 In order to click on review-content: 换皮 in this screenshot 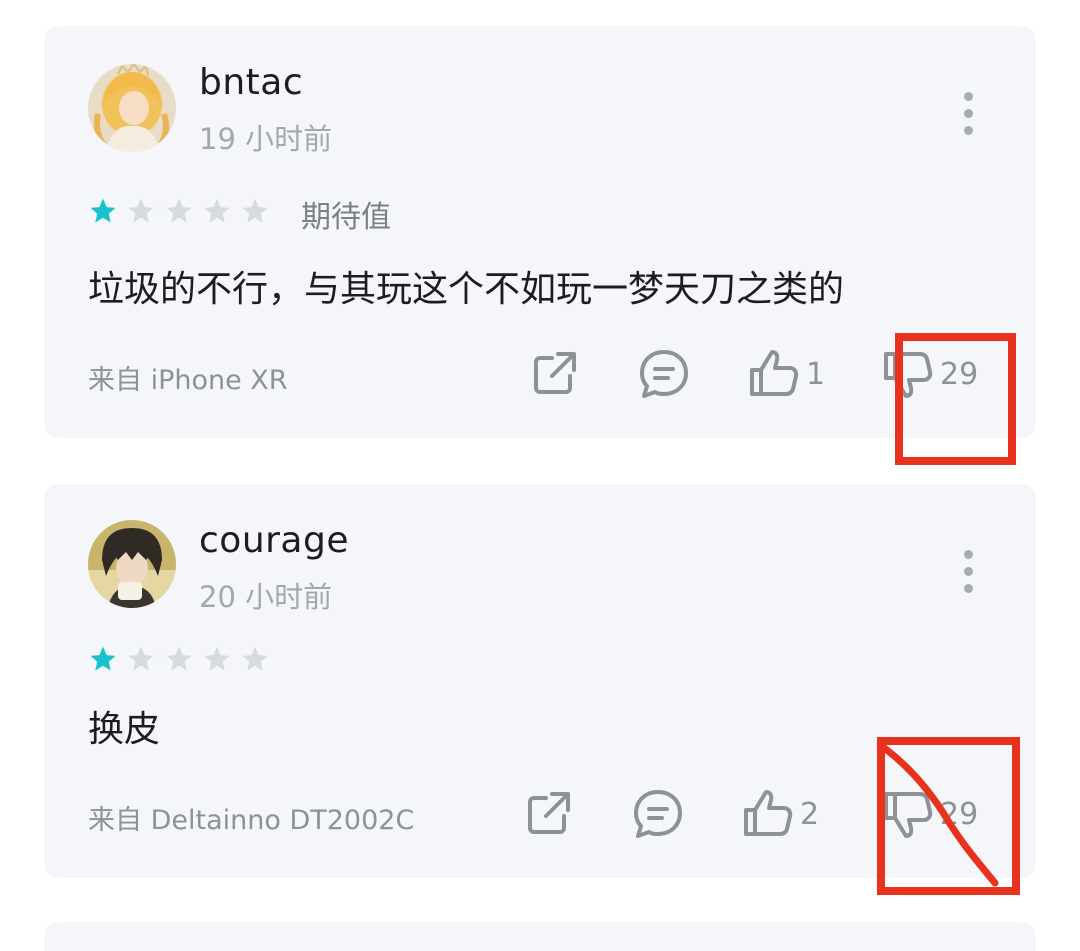, I will do `click(124, 726)`.